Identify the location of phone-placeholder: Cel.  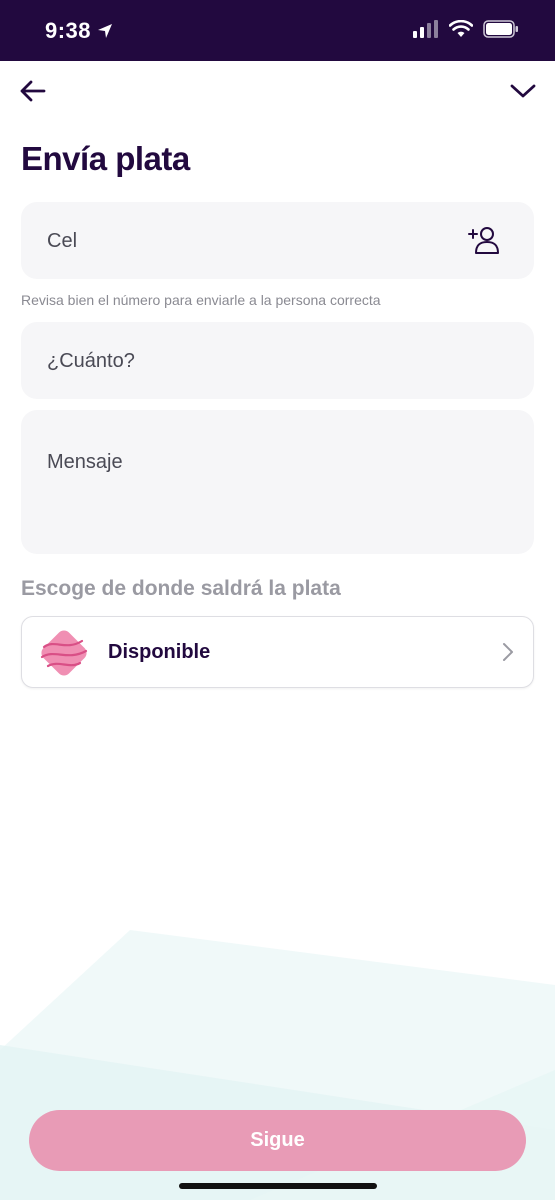
(62, 241).